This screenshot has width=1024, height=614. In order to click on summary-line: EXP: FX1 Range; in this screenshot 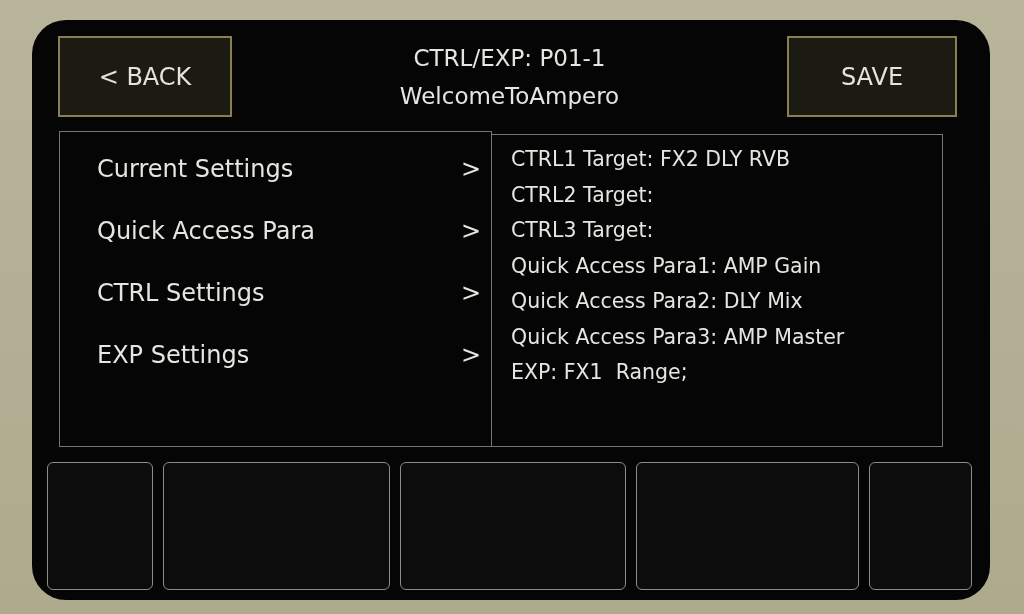, I will do `click(599, 372)`.